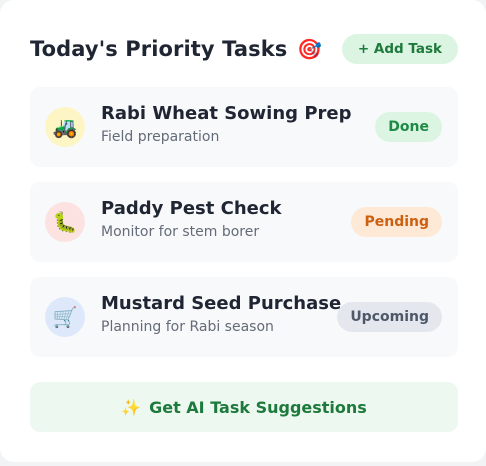 This screenshot has width=486, height=466. Describe the element at coordinates (65, 317) in the screenshot. I see `shopping-cart-icon: 🛒` at that location.